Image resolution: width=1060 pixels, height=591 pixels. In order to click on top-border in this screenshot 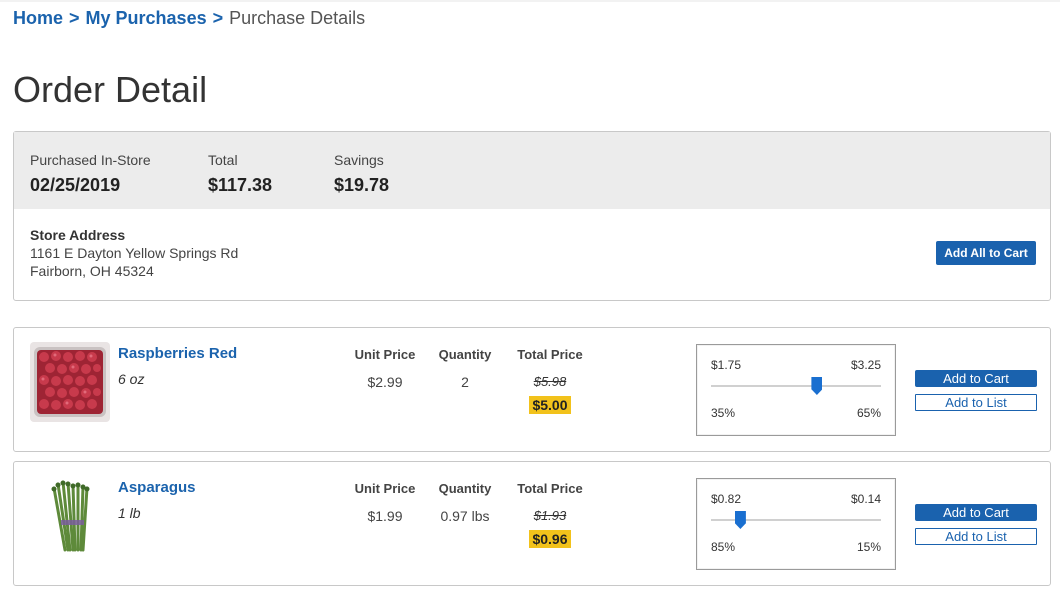, I will do `click(530, 1)`.